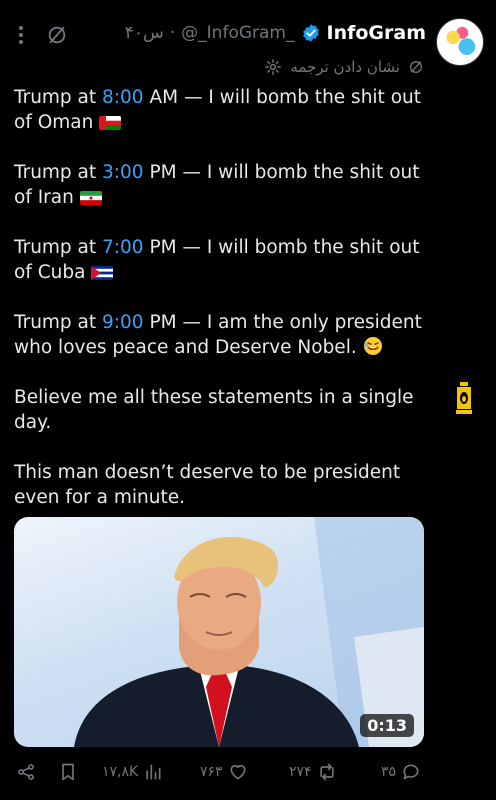 The height and width of the screenshot is (800, 496). Describe the element at coordinates (411, 772) in the screenshot. I see `reply-icon` at that location.